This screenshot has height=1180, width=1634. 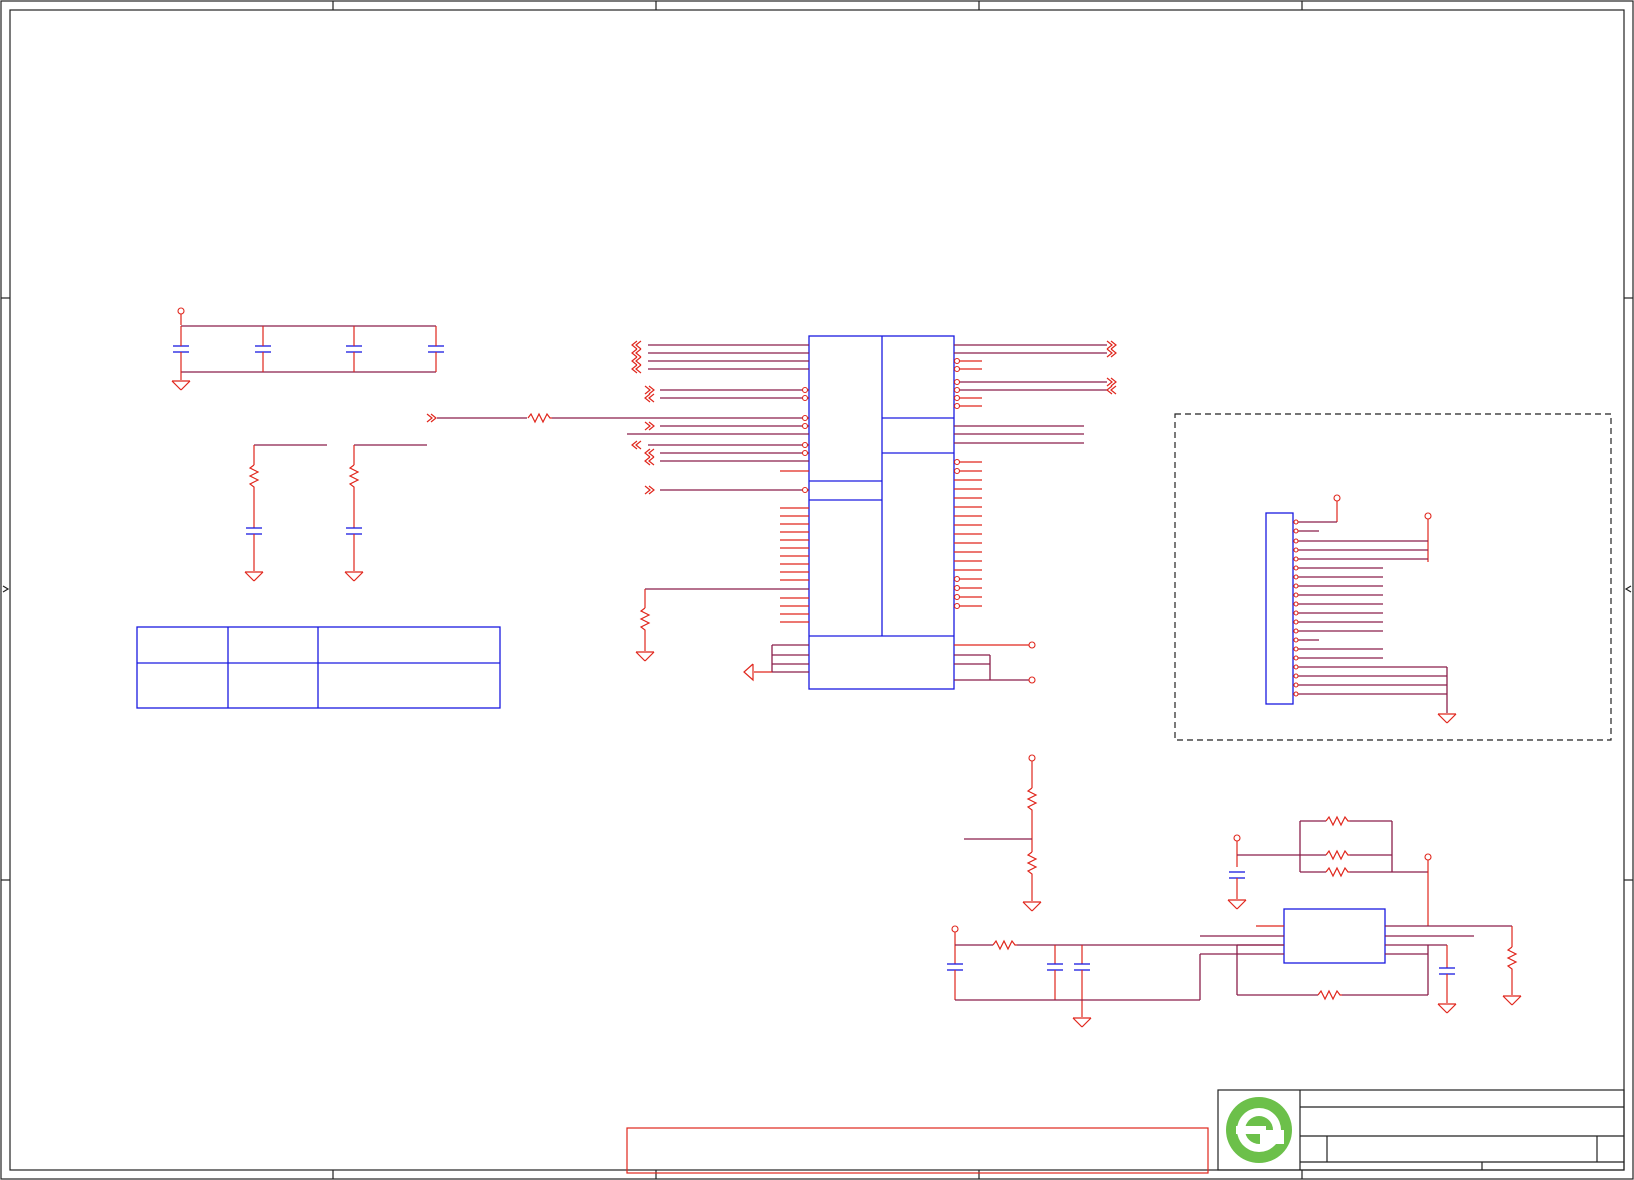 What do you see at coordinates (1393, 577) in the screenshot?
I see `connector-block` at bounding box center [1393, 577].